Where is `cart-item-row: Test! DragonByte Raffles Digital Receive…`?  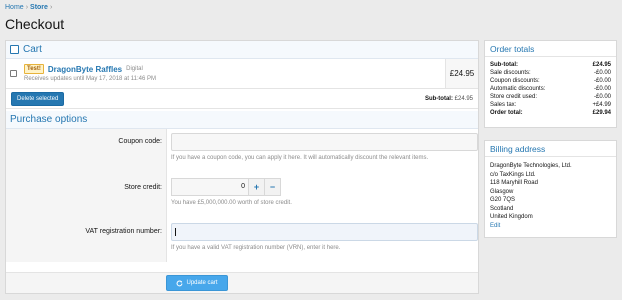 cart-item-row: Test! DragonByte Raffles Digital Receive… is located at coordinates (242, 74).